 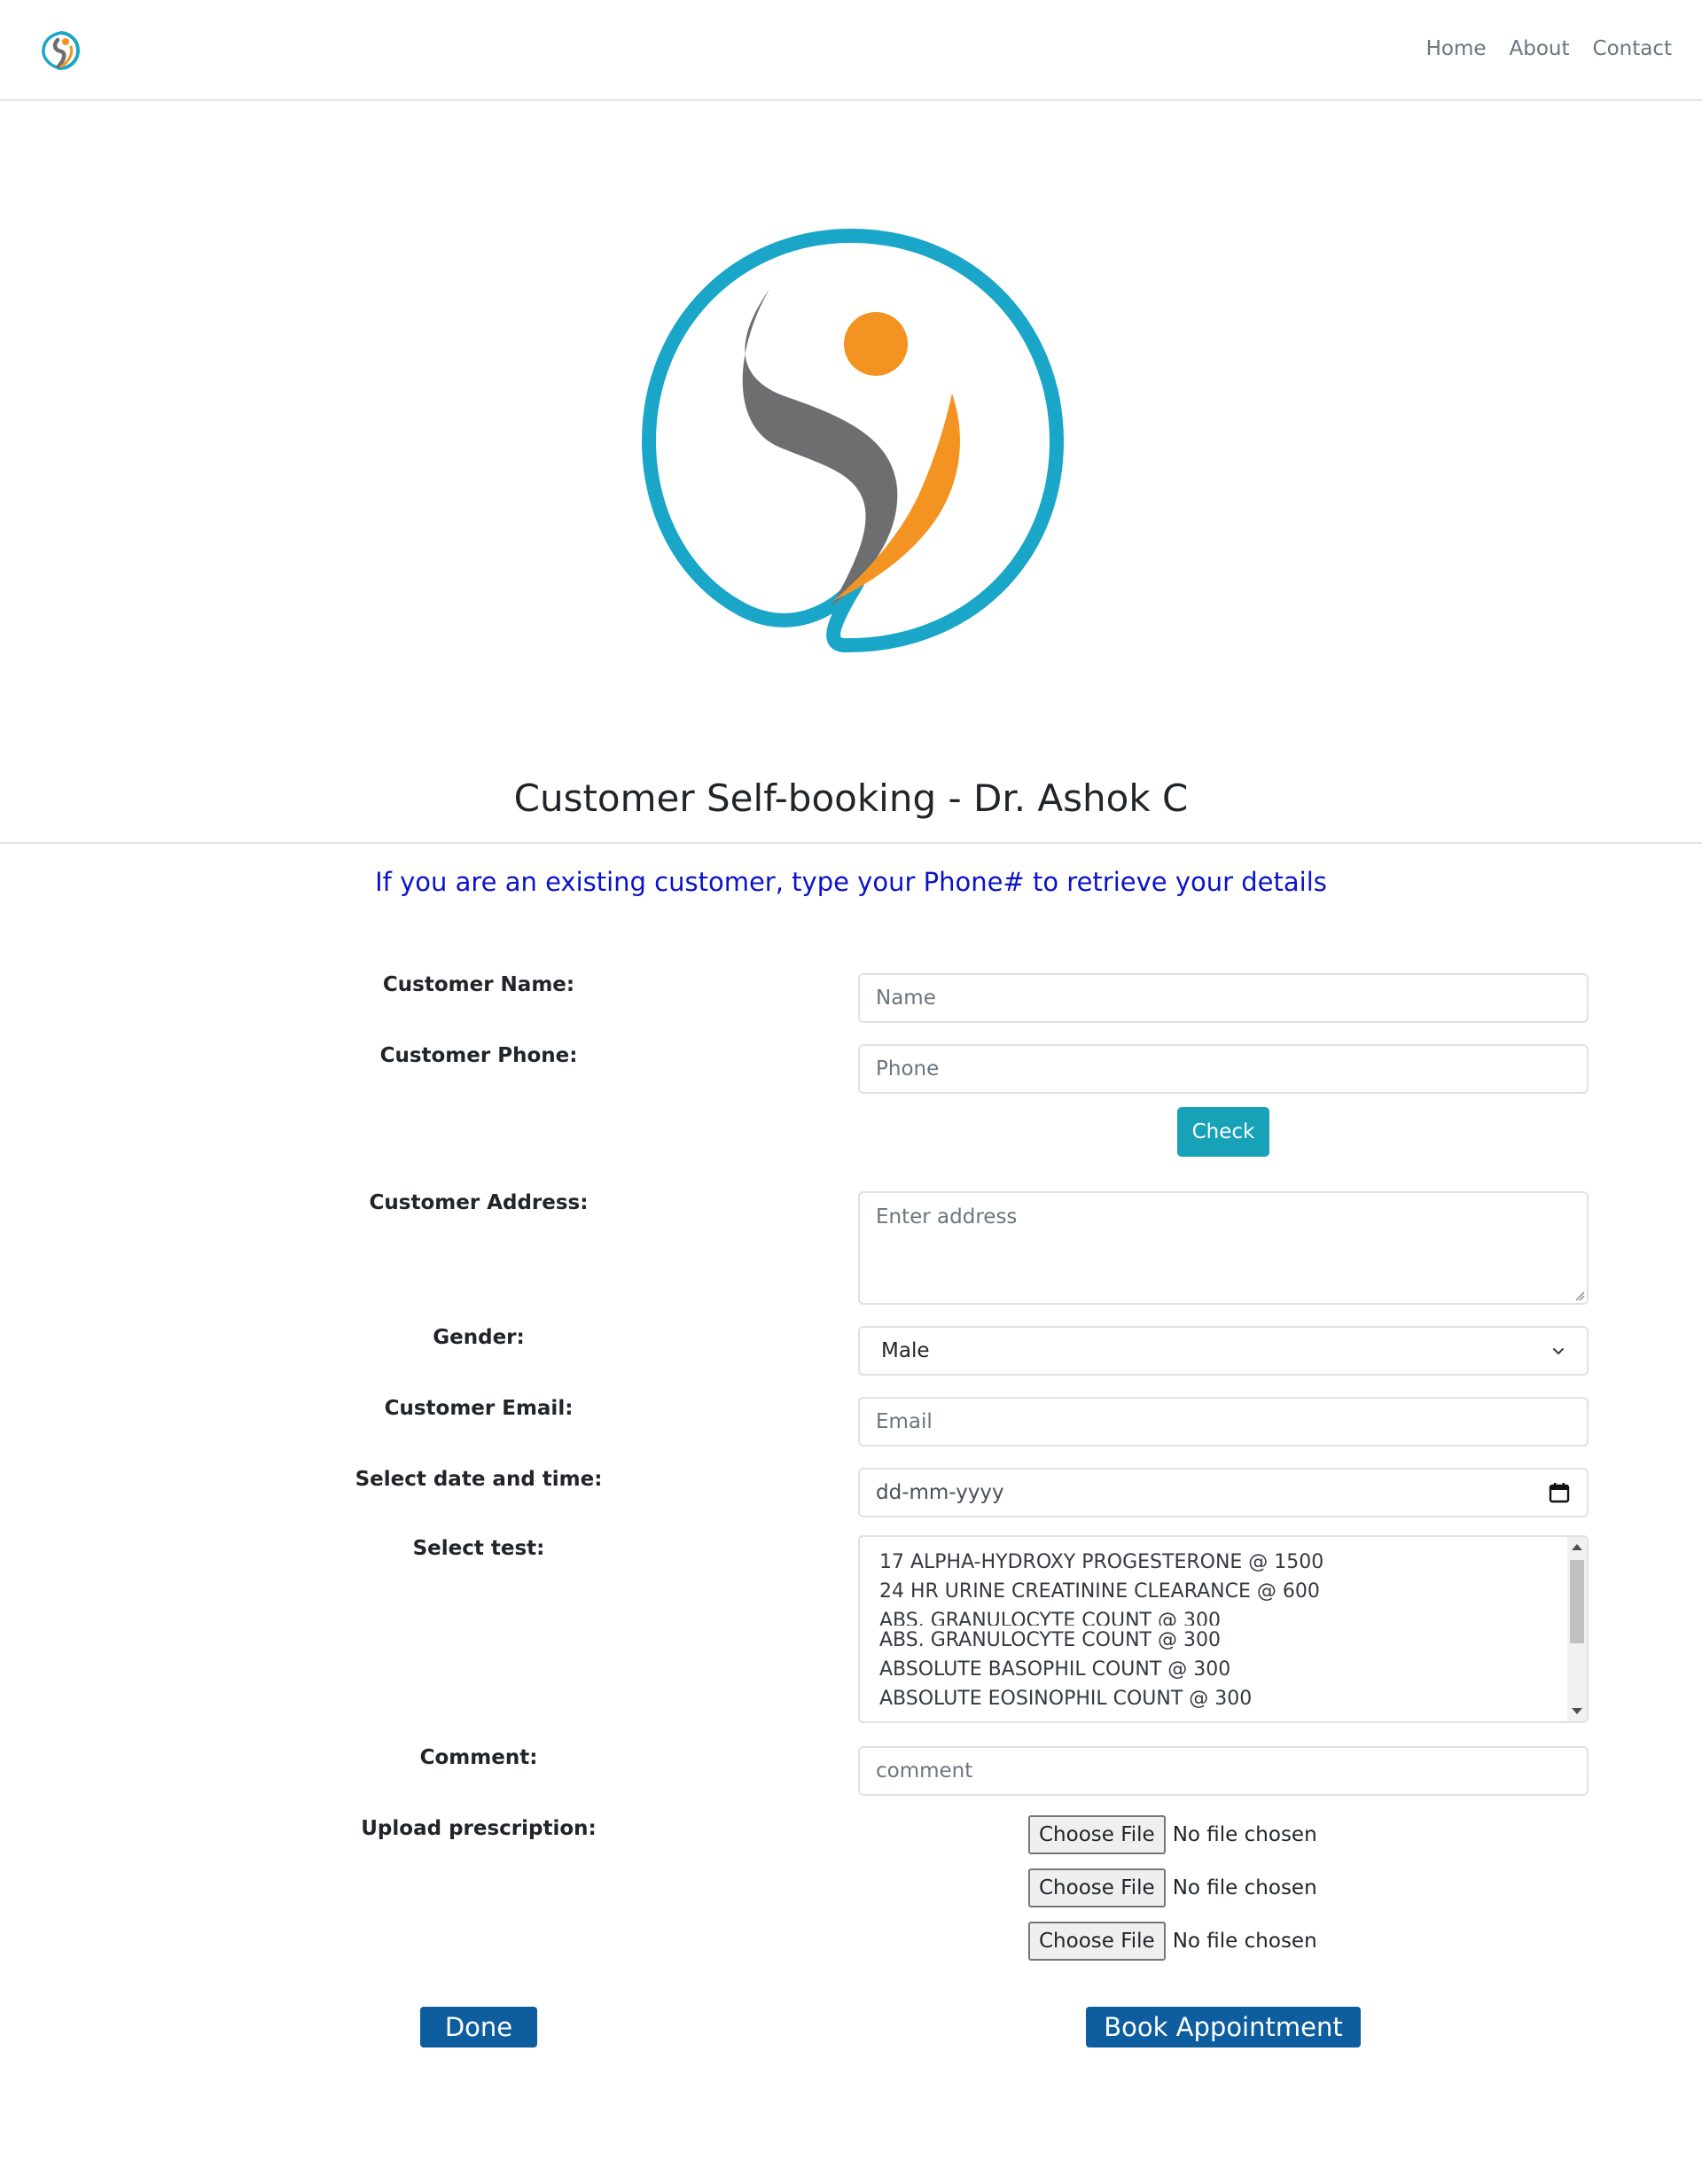 I want to click on resize-grip-icon, so click(x=1579, y=1296).